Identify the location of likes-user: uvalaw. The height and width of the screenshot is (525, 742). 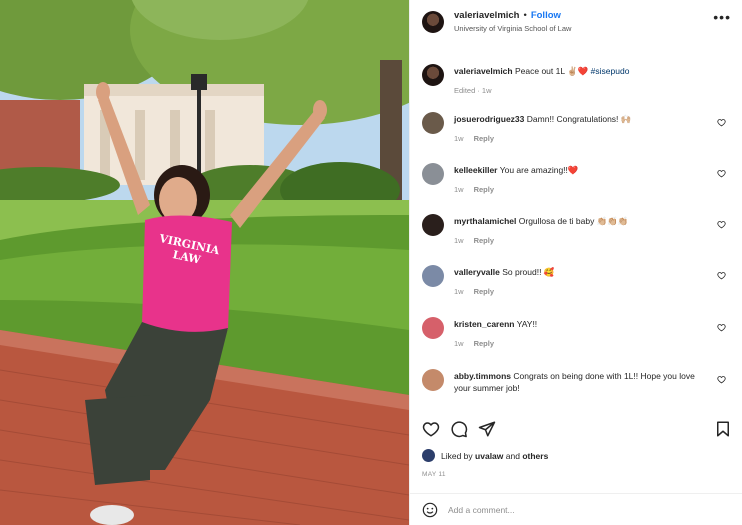
(489, 456).